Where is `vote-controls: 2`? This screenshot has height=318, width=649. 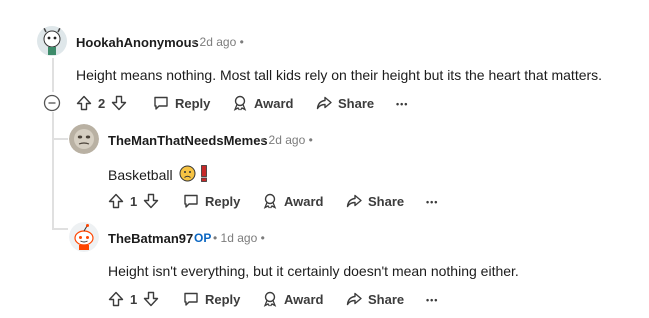
vote-controls: 2 is located at coordinates (101, 103).